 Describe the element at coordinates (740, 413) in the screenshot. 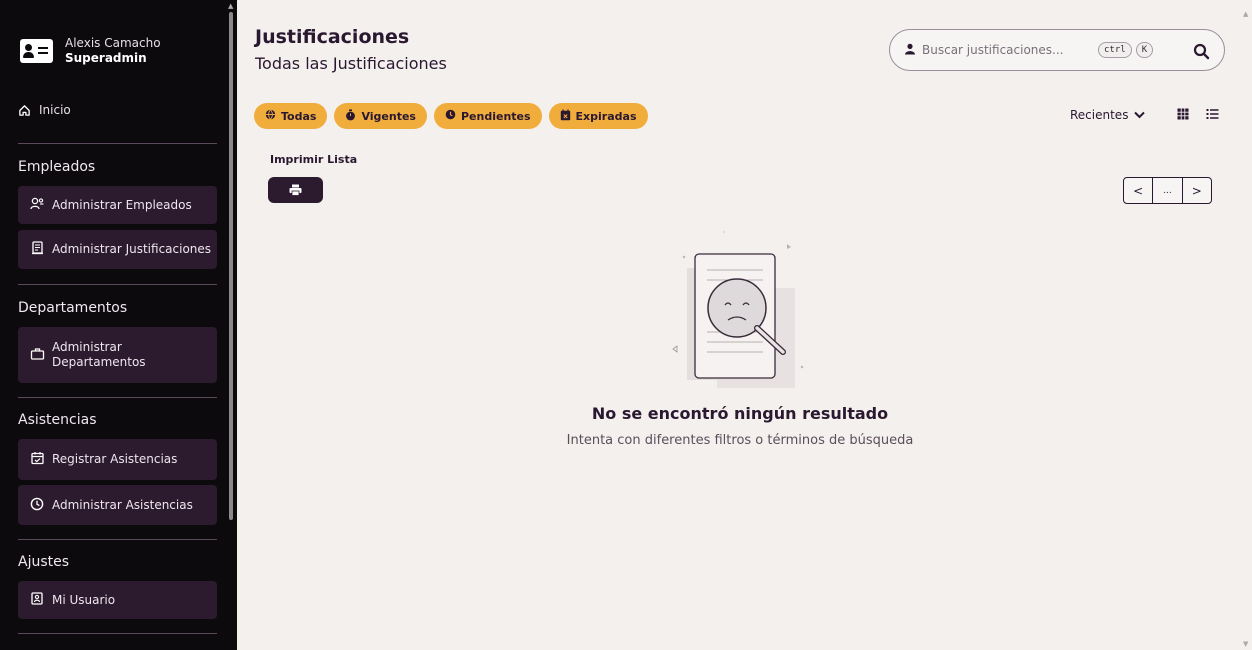

I see `empty-state-title: No se encontró ningún resultado` at that location.